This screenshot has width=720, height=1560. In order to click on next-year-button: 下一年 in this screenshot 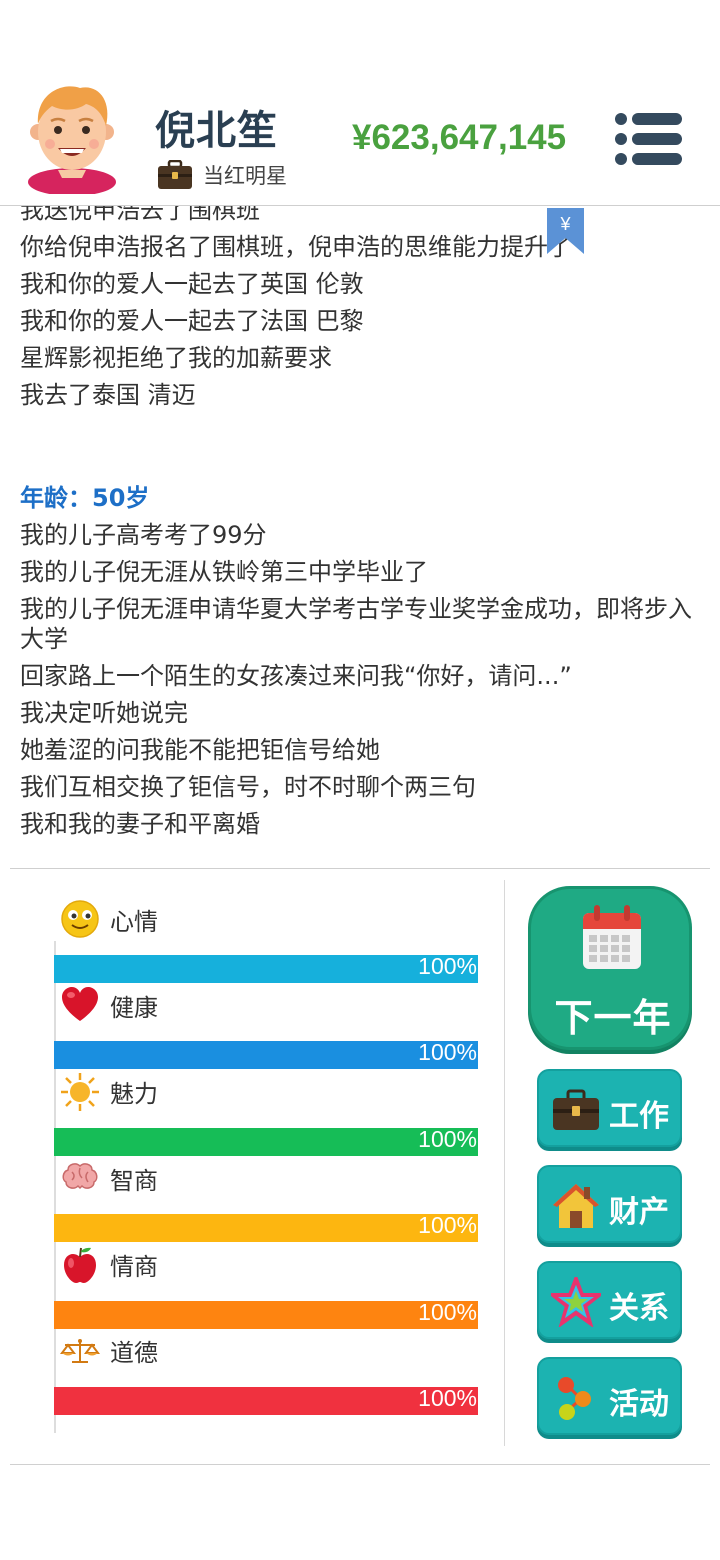, I will do `click(610, 968)`.